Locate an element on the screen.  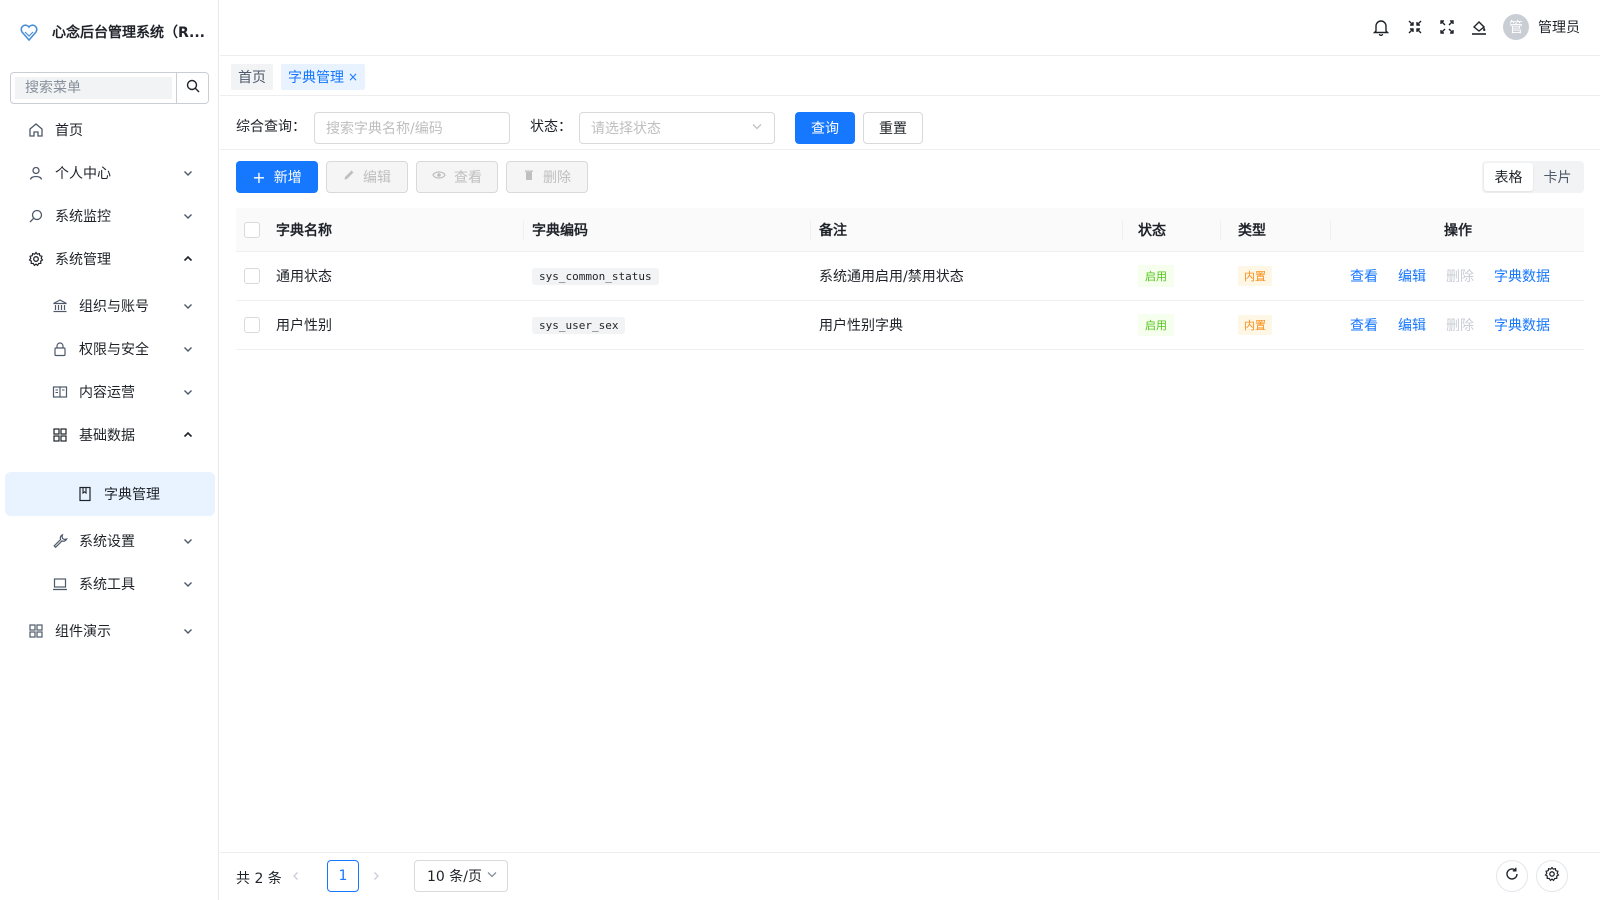
search-form: 综合查询： 搜索字典名称/编码 状态： 请选择状态 查询 重置 is located at coordinates (910, 123).